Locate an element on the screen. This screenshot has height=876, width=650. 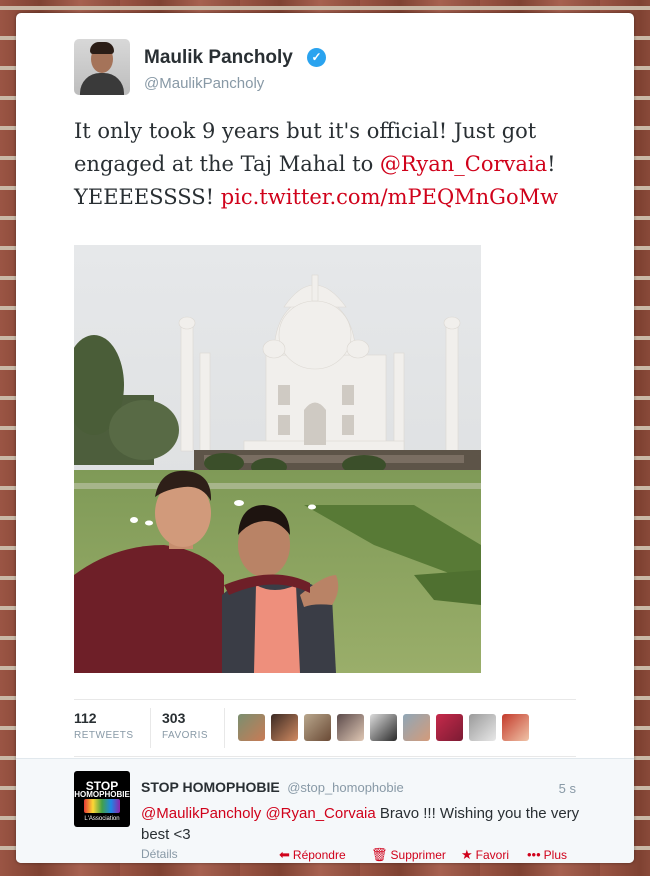
star-icon: ★ is located at coordinates (467, 854).